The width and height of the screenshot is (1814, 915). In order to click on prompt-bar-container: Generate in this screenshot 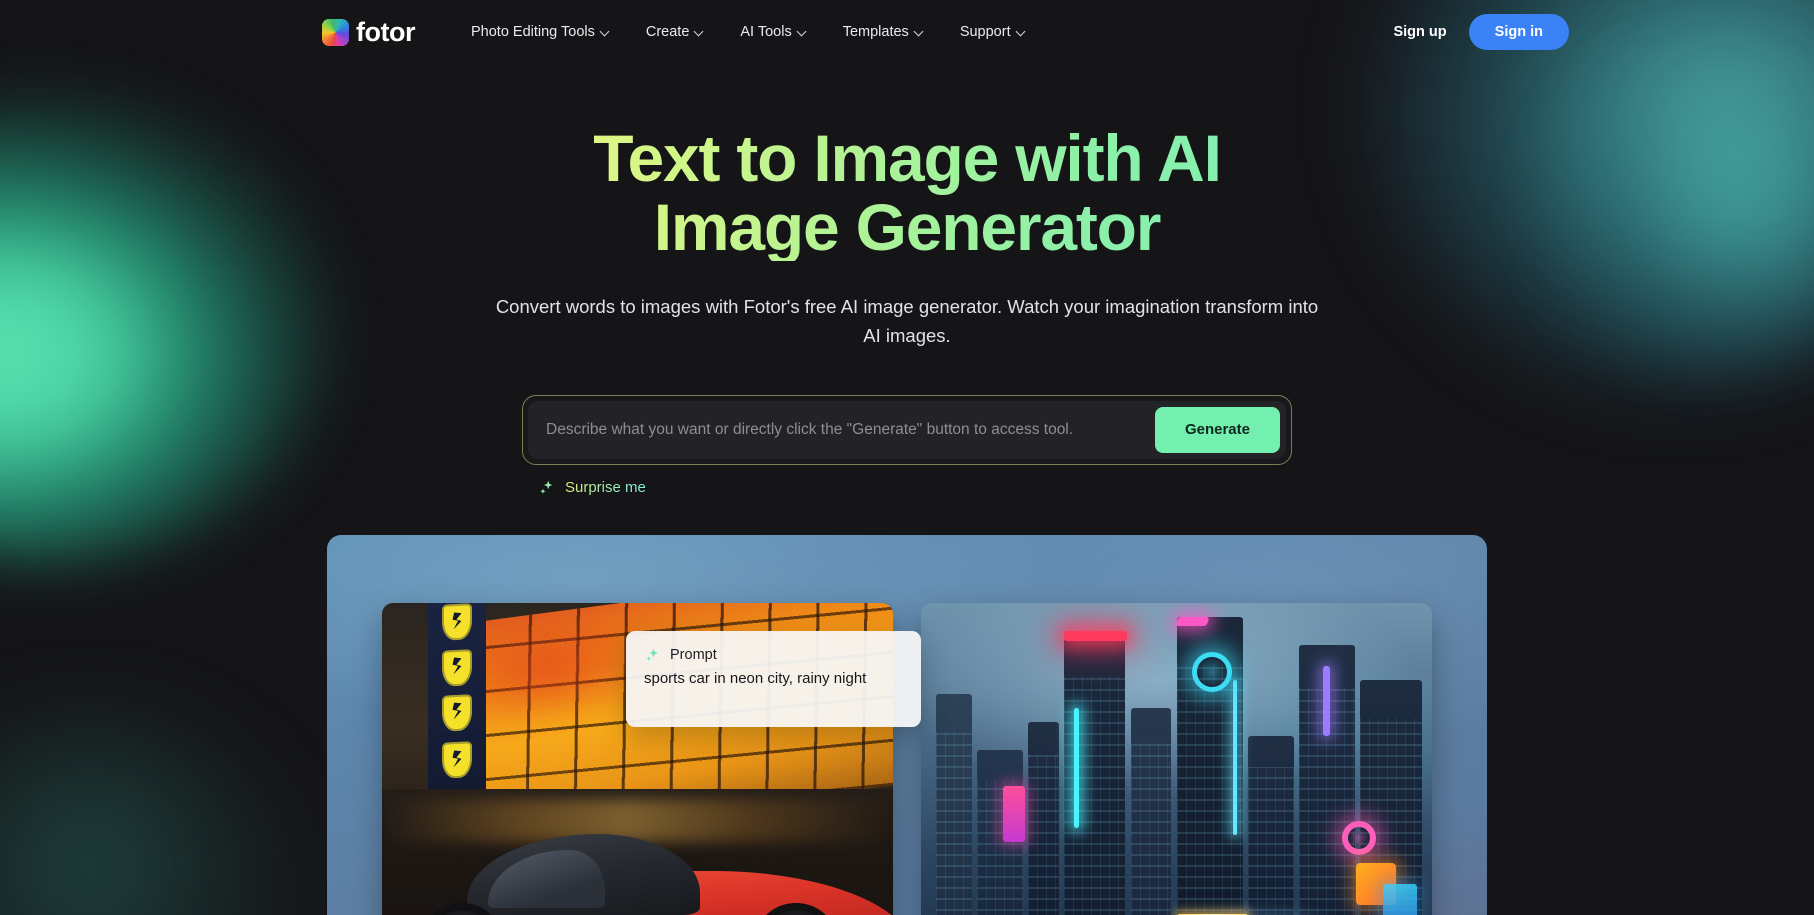, I will do `click(907, 429)`.